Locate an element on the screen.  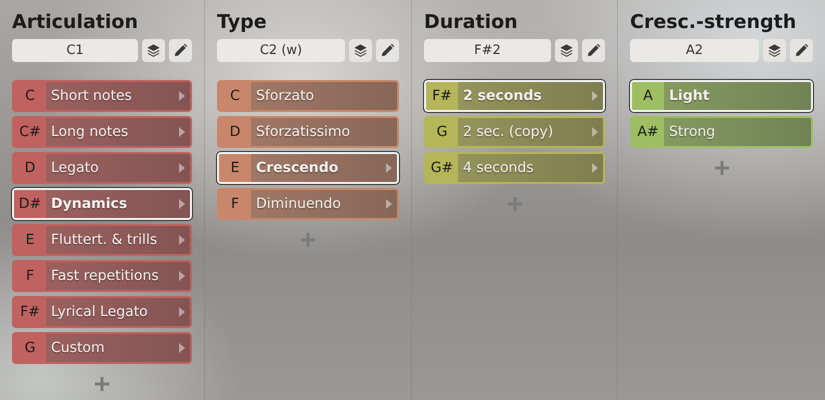
item-label: Diminuendo is located at coordinates (298, 204).